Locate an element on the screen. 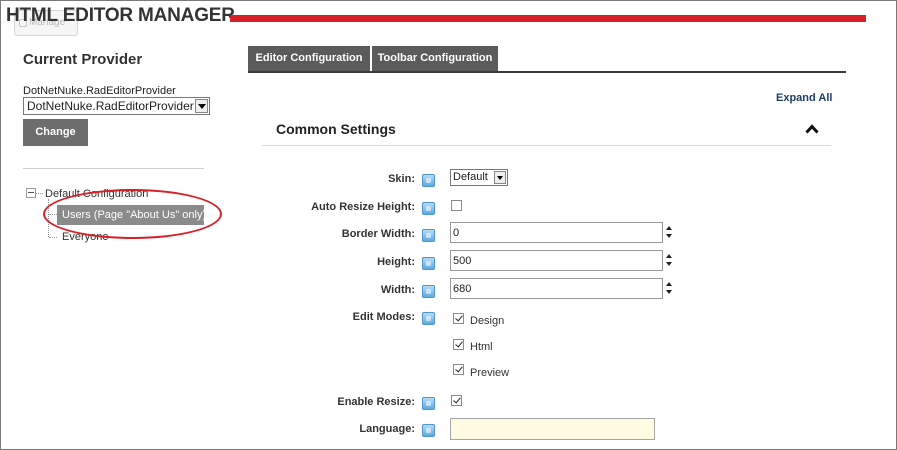  tree-collapse-icon is located at coordinates (31, 193).